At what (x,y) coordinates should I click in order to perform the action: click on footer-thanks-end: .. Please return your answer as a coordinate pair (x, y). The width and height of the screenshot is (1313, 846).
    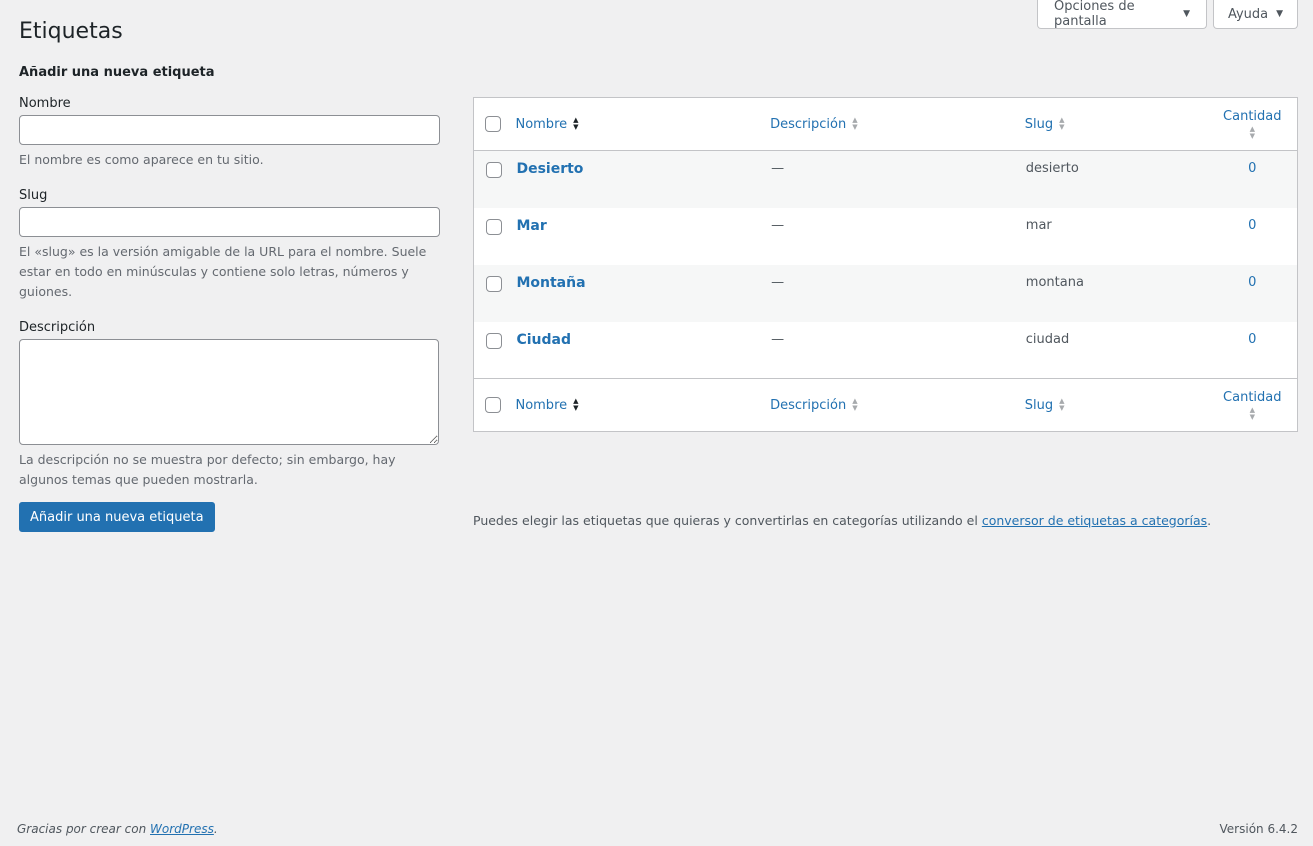
    Looking at the image, I should click on (215, 829).